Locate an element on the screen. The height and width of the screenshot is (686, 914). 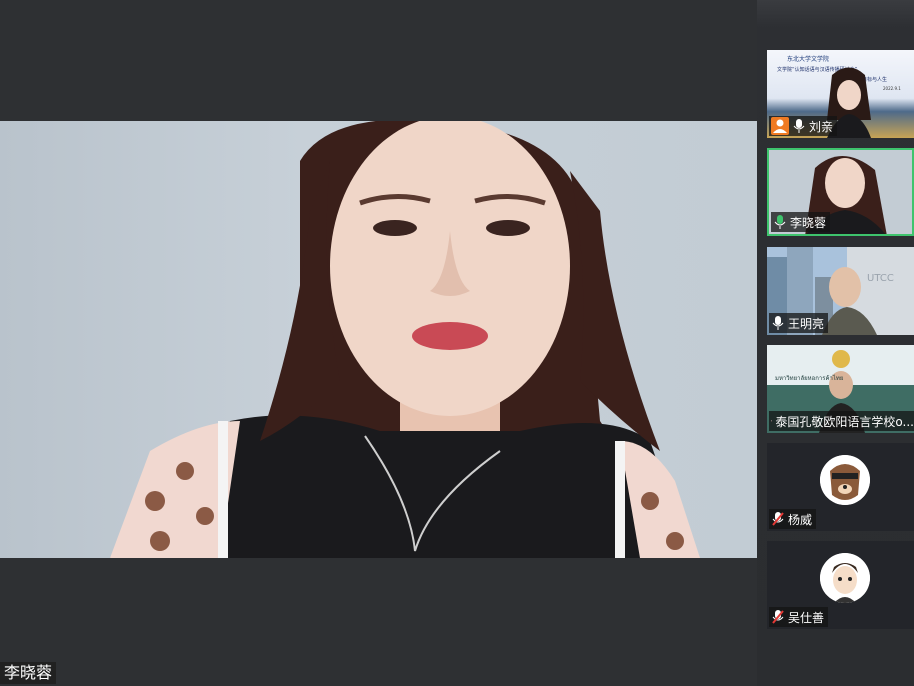
utcc-sign: UTCC is located at coordinates (880, 278).